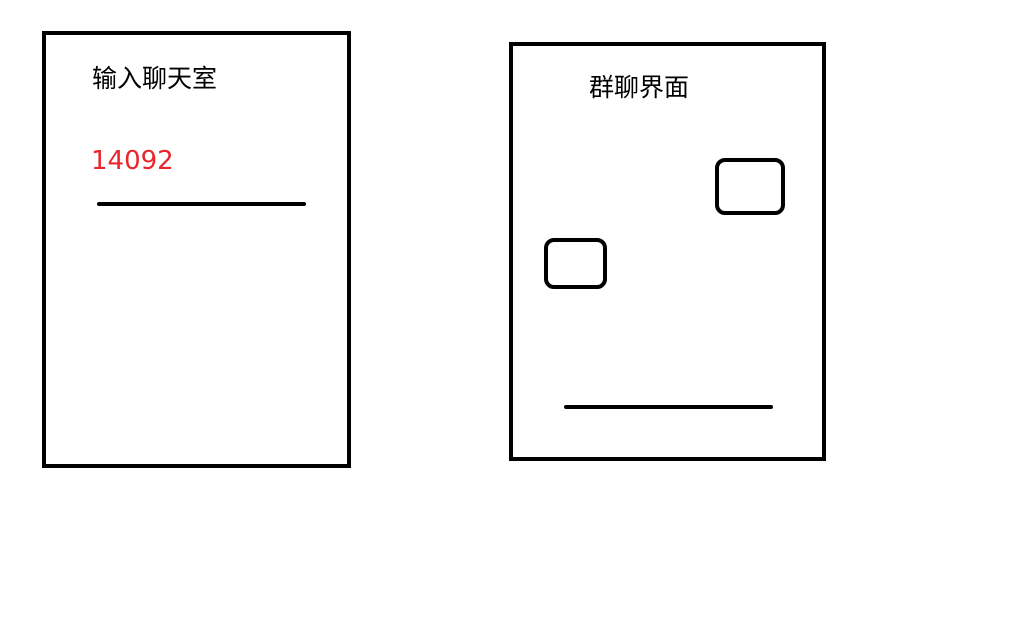 The height and width of the screenshot is (621, 1017). What do you see at coordinates (750, 186) in the screenshot?
I see `message-bubble-right` at bounding box center [750, 186].